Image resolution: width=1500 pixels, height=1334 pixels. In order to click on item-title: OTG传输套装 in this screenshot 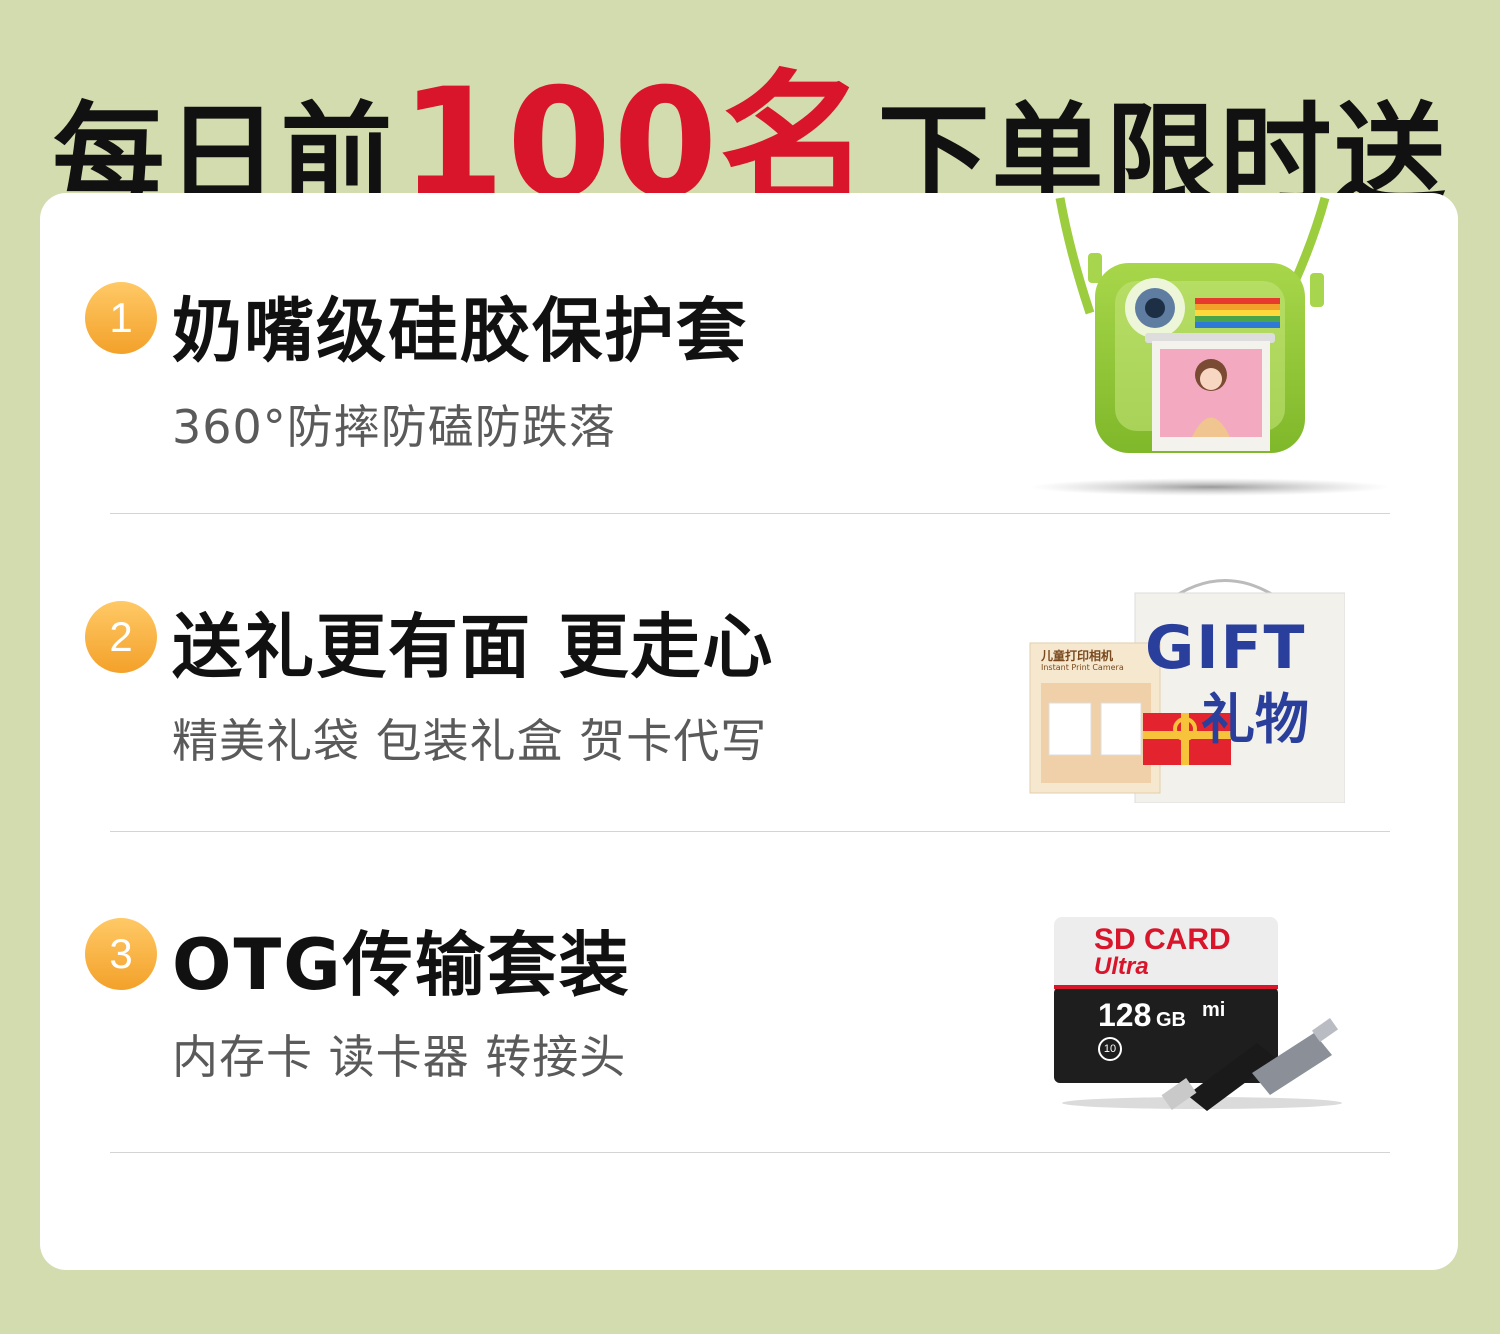, I will do `click(401, 965)`.